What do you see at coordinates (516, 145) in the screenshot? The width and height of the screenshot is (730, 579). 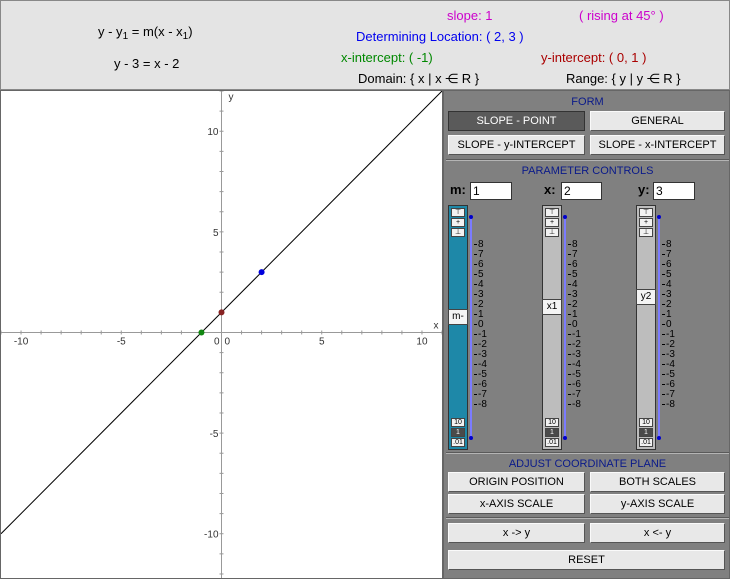 I see `slope-y-intercept-button: SLOPE - y-INTERCEPT` at bounding box center [516, 145].